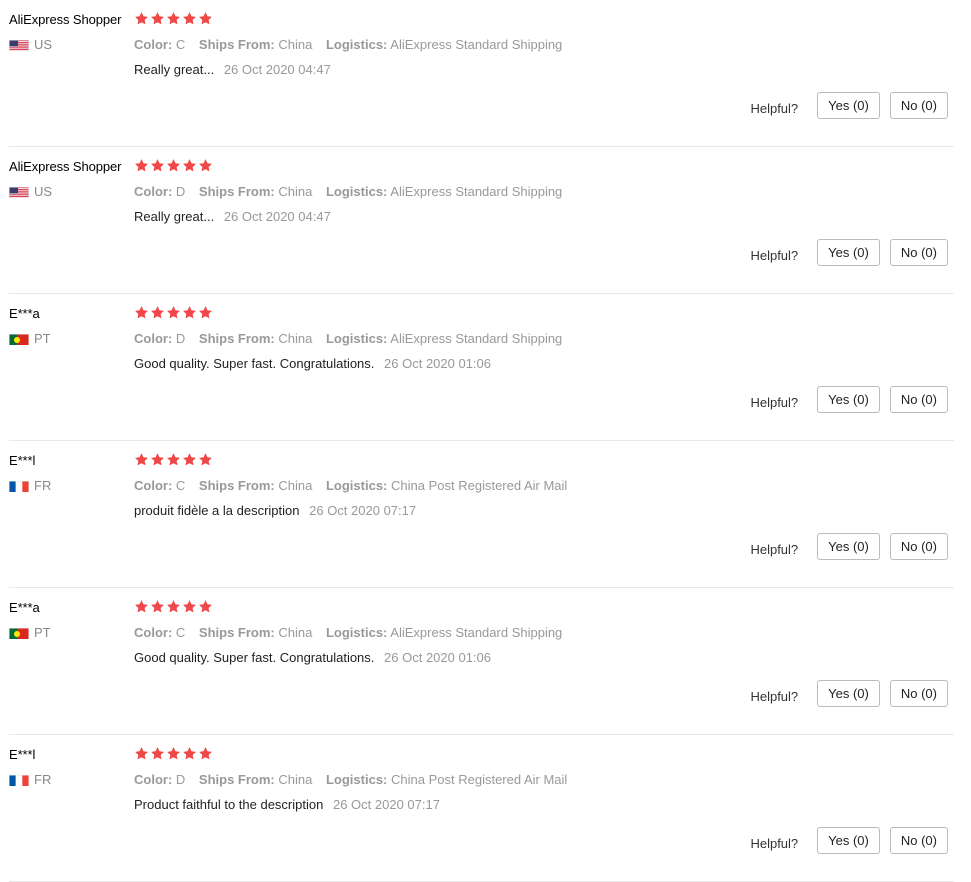 The height and width of the screenshot is (882, 971). I want to click on reviewer-country: US, so click(71, 44).